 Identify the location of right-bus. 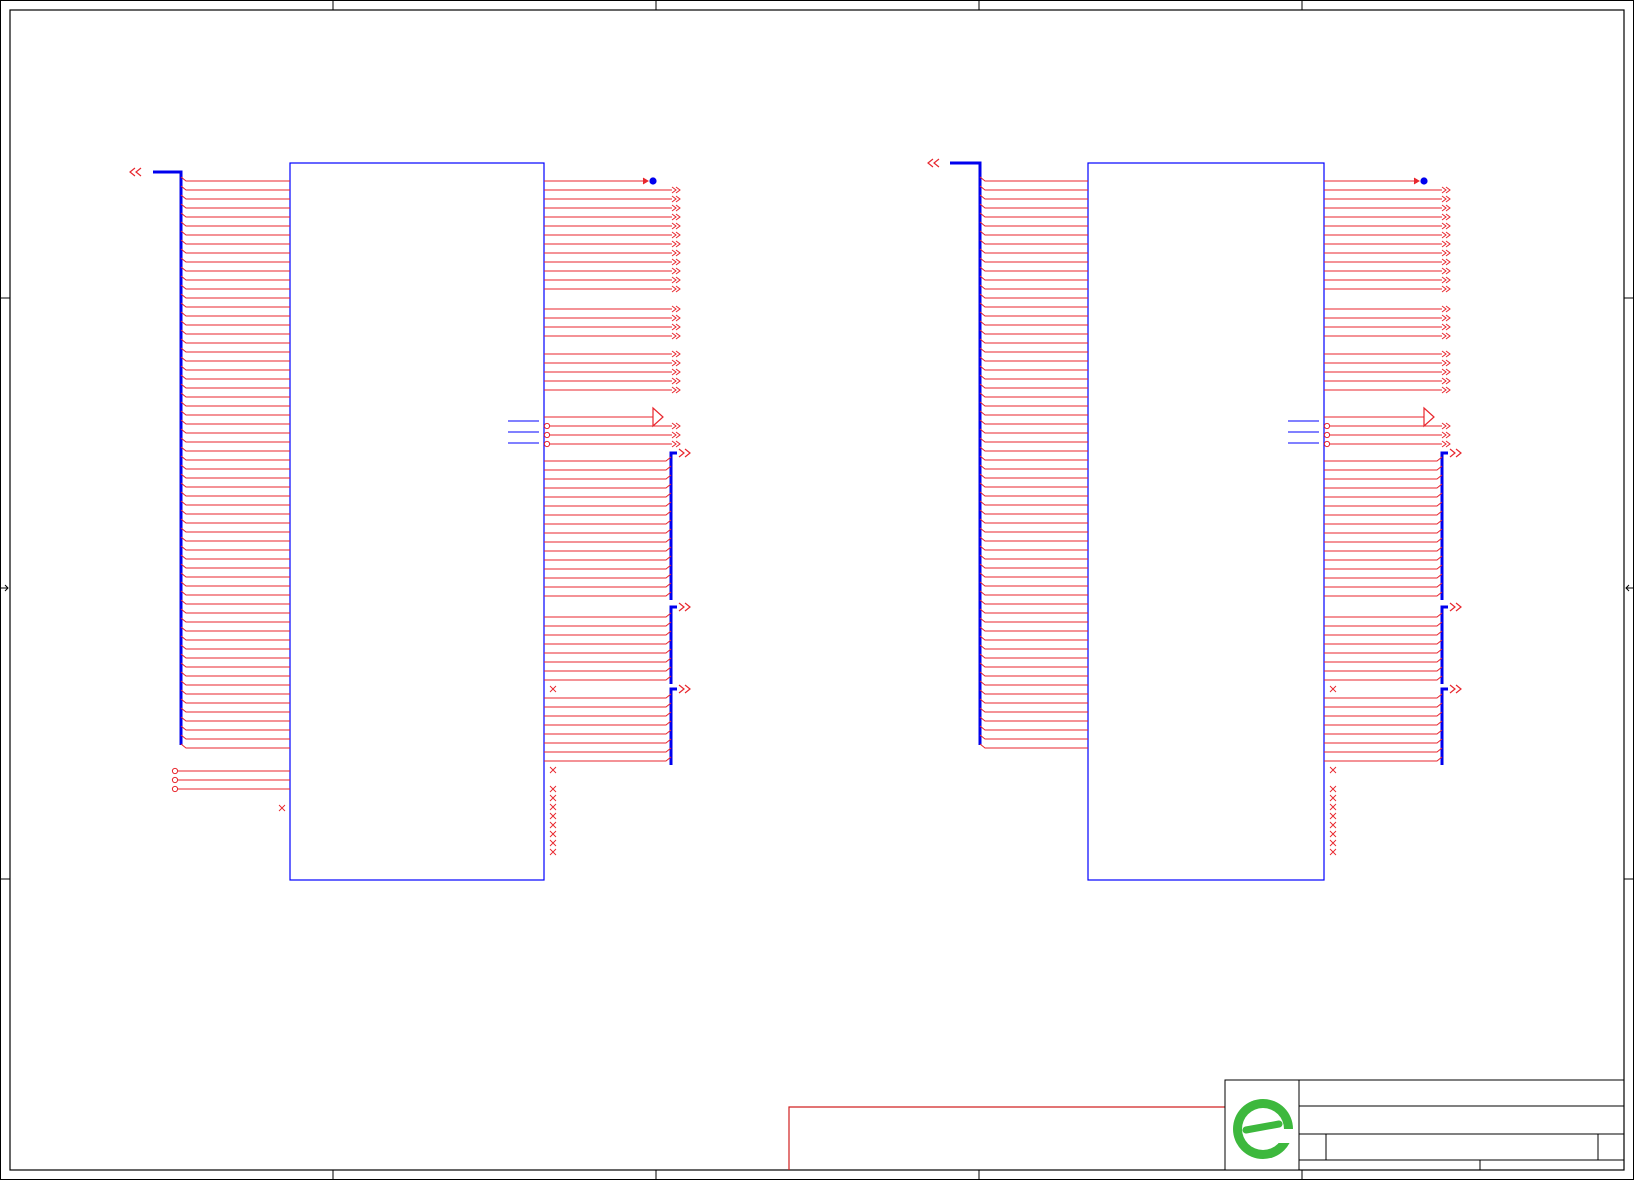
(1444, 726).